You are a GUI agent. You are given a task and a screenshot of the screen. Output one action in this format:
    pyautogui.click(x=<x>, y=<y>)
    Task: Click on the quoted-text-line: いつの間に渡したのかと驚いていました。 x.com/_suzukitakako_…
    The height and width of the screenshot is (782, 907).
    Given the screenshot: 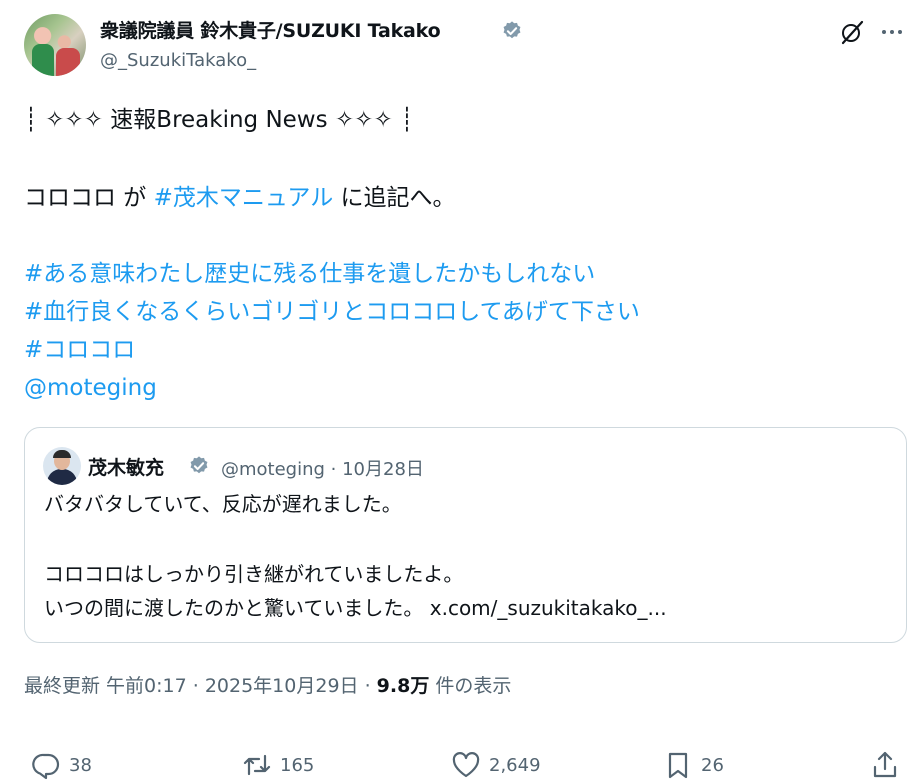 What is the action you would take?
    pyautogui.click(x=355, y=608)
    